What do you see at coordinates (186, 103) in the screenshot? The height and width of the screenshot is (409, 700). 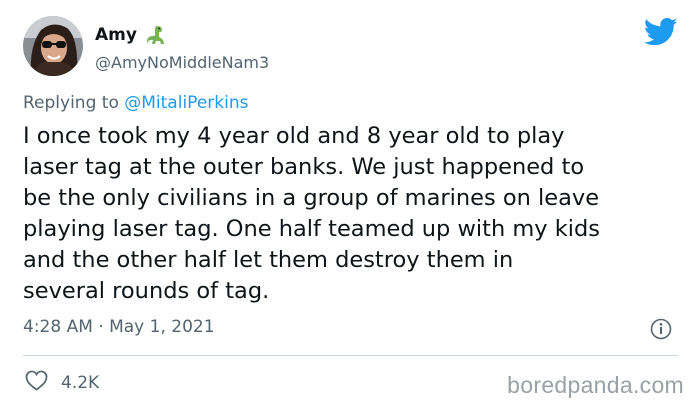 I see `reply-mention-link: @MitaliPerkins` at bounding box center [186, 103].